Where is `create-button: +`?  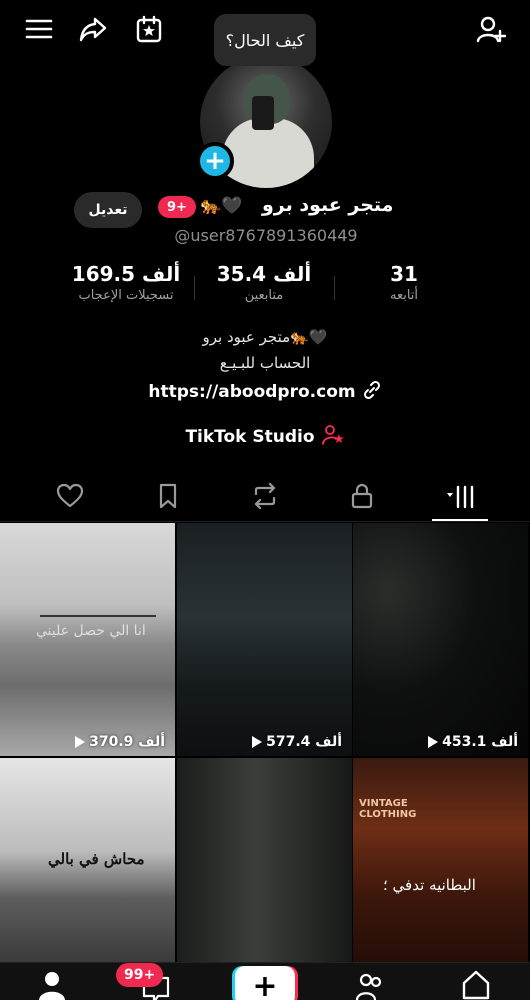
create-button: + is located at coordinates (265, 983).